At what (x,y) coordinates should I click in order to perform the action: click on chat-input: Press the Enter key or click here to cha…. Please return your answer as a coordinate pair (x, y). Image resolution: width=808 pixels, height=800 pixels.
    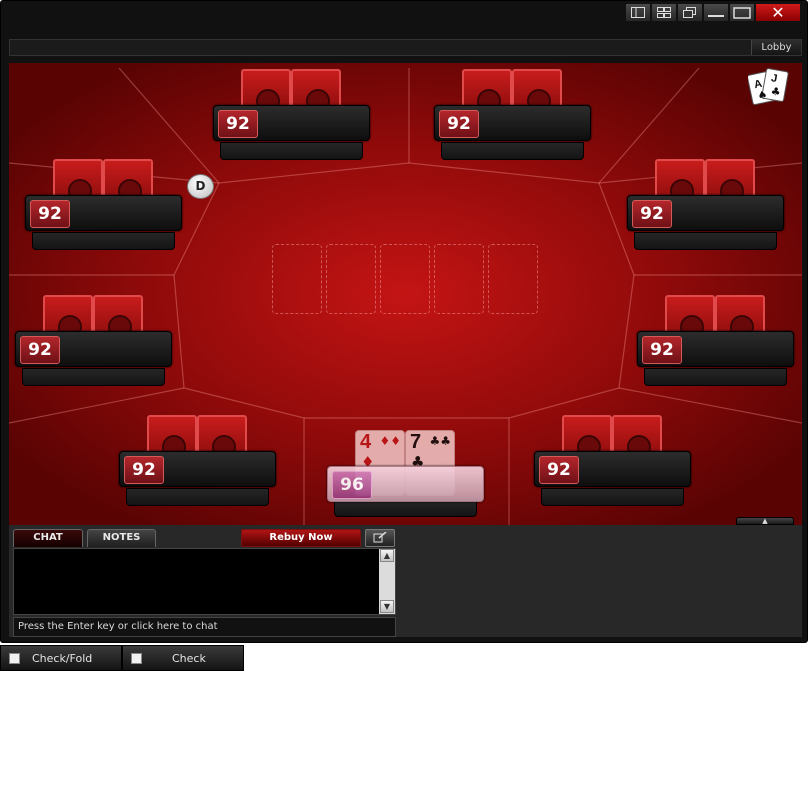
    Looking at the image, I should click on (204, 627).